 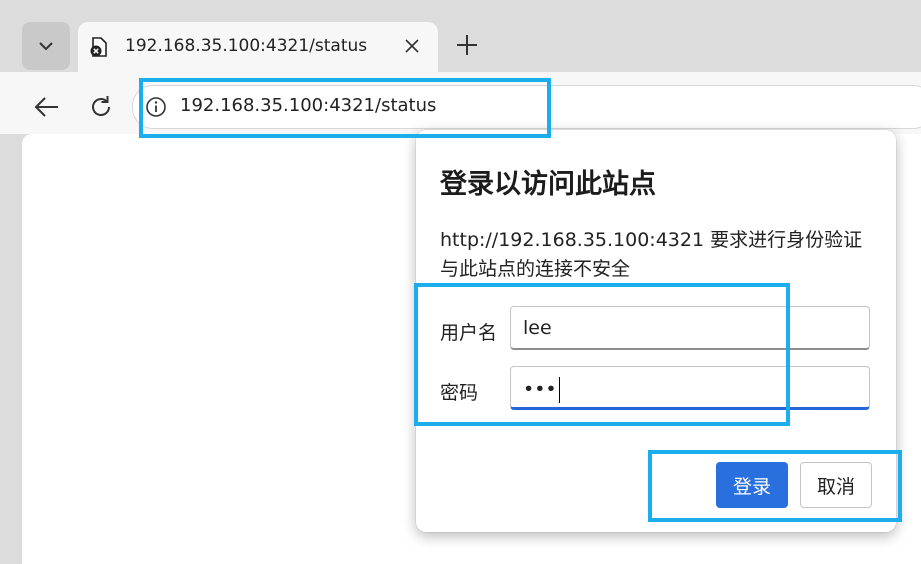 What do you see at coordinates (308, 105) in the screenshot?
I see `url-text: 192.168.35.100:4321/status` at bounding box center [308, 105].